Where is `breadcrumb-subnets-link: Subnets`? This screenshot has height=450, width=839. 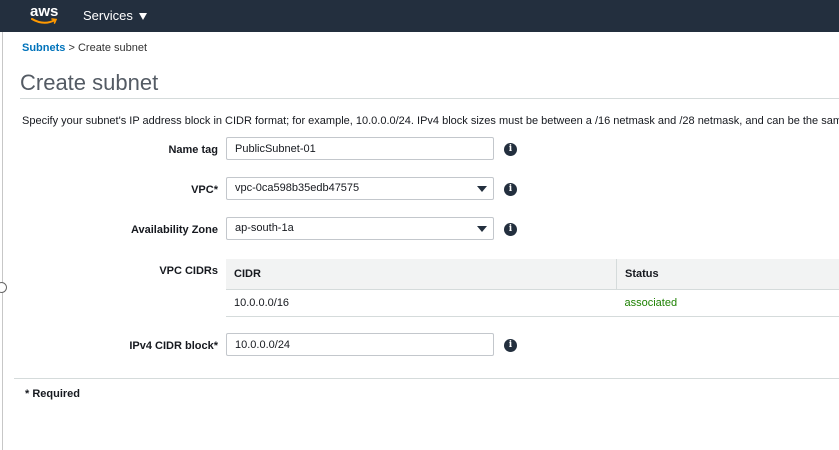 breadcrumb-subnets-link: Subnets is located at coordinates (43, 48).